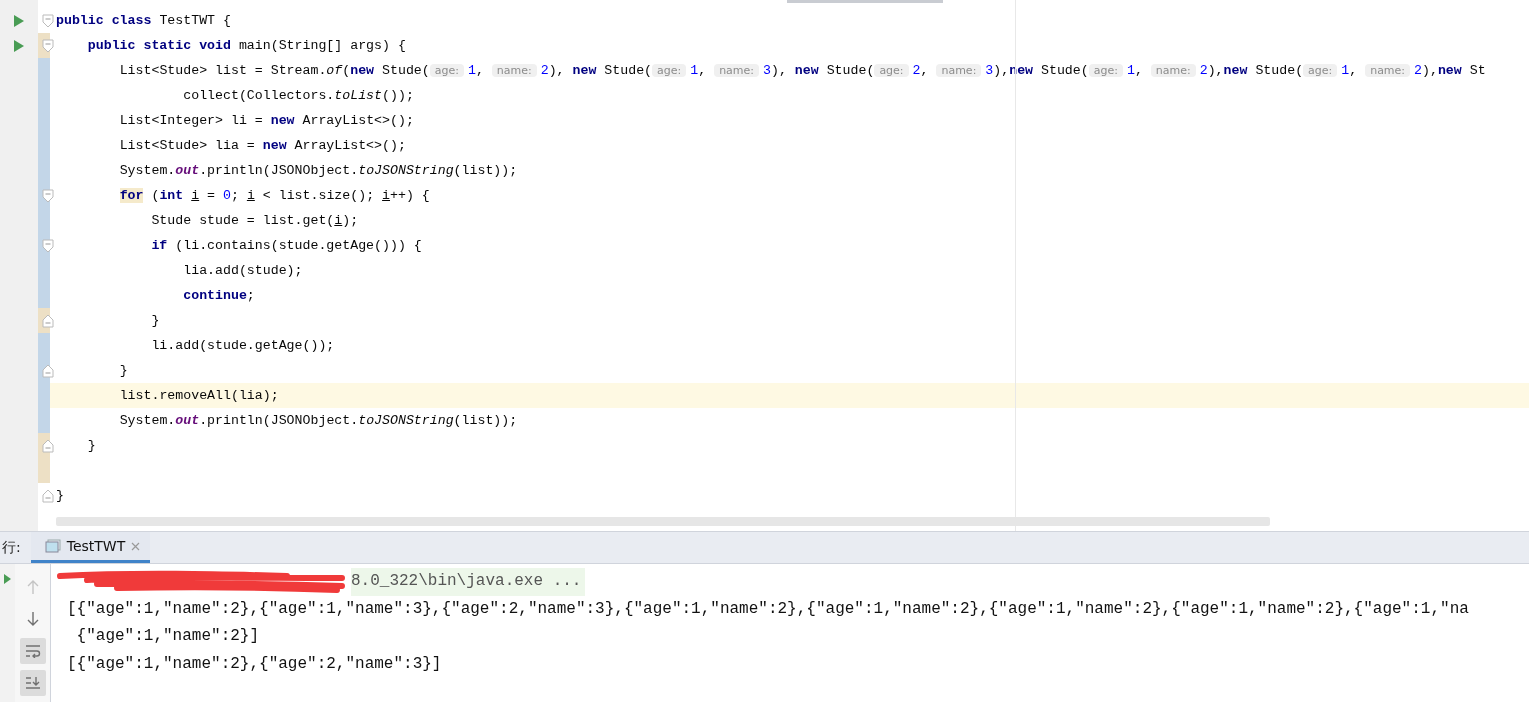 The image size is (1529, 702). I want to click on console-output: {"age":1,"name":2}], so click(168, 636).